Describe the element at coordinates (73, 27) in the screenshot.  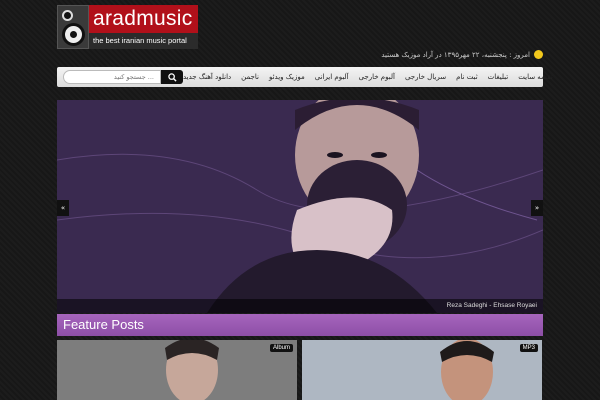
I see `speaker-icon` at that location.